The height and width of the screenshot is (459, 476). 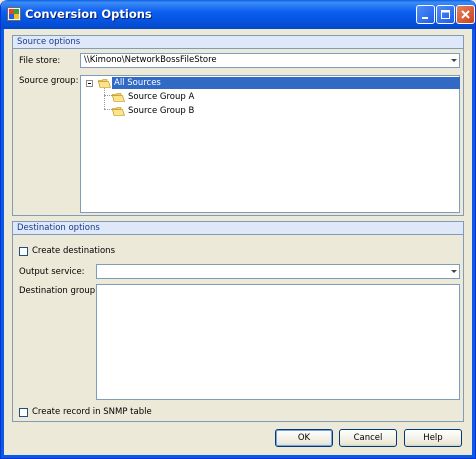 What do you see at coordinates (238, 42) in the screenshot?
I see `source-options-header: Source options` at bounding box center [238, 42].